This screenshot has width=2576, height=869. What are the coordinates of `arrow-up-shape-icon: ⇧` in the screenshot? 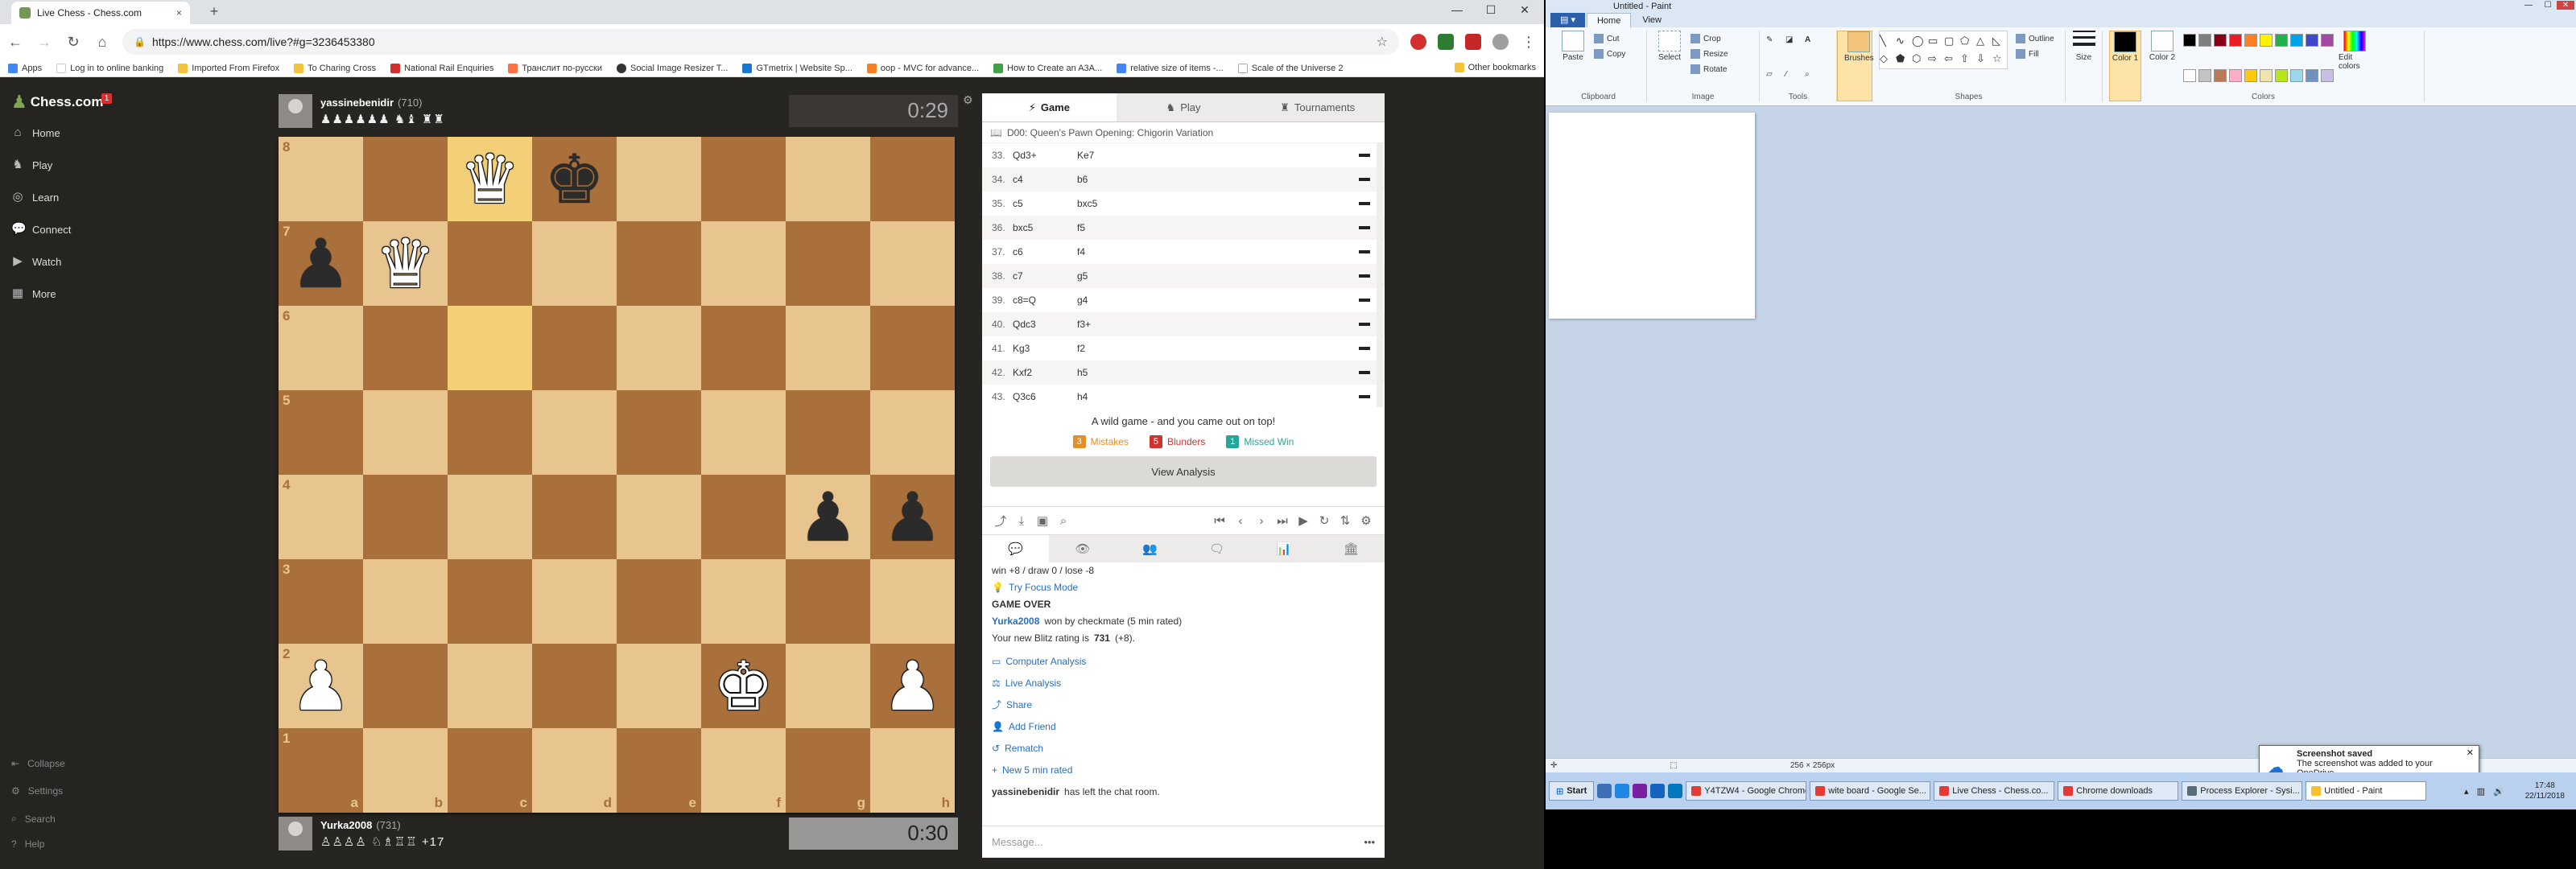 It's located at (1967, 60).